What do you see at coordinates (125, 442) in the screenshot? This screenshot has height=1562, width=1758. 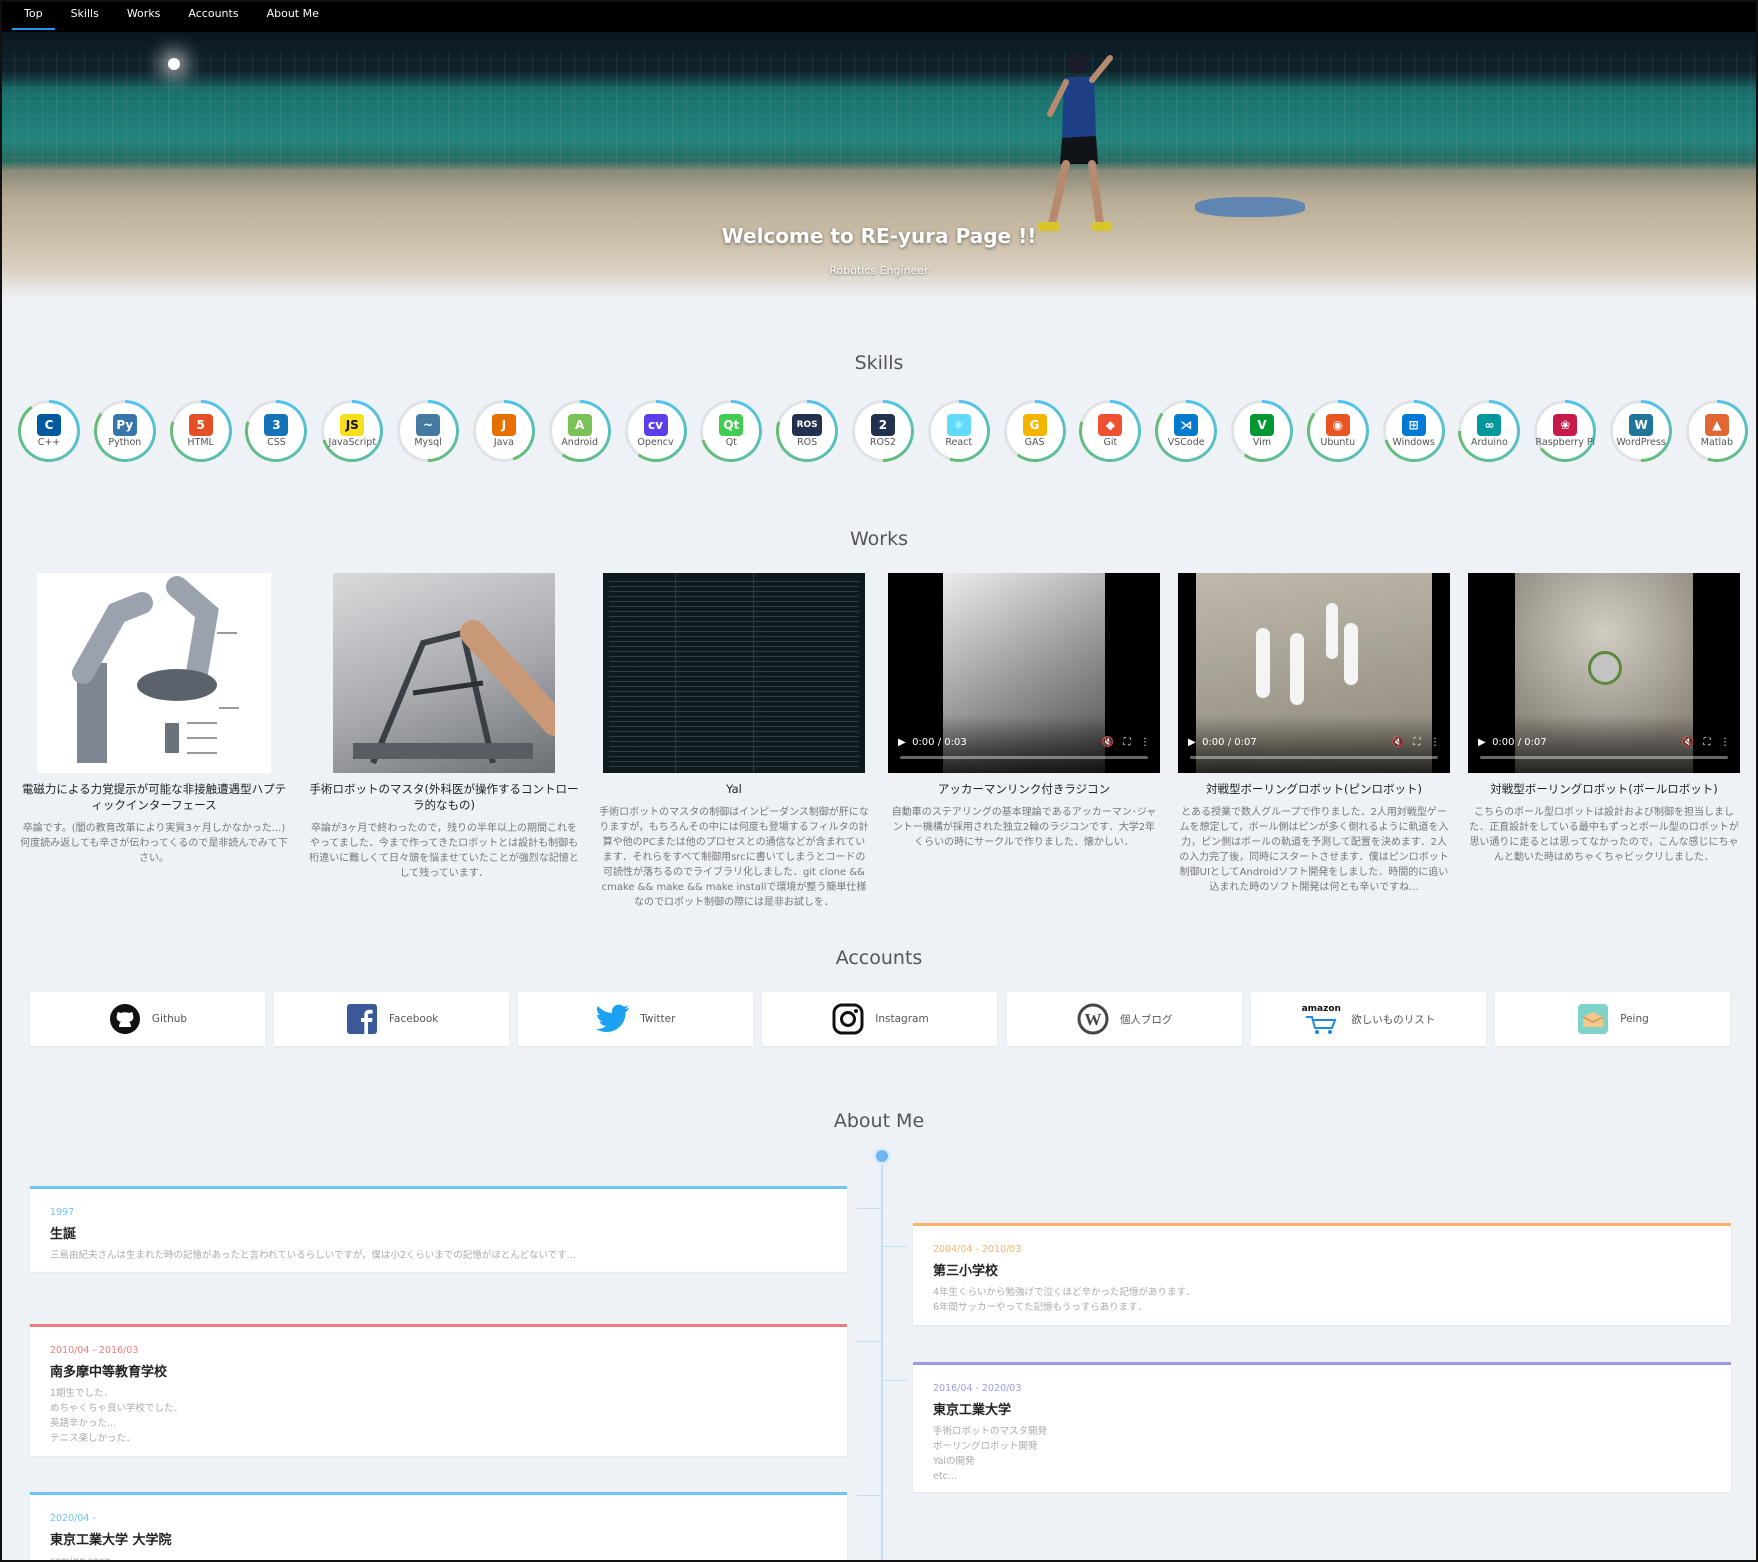 I see `skill-label: Python` at bounding box center [125, 442].